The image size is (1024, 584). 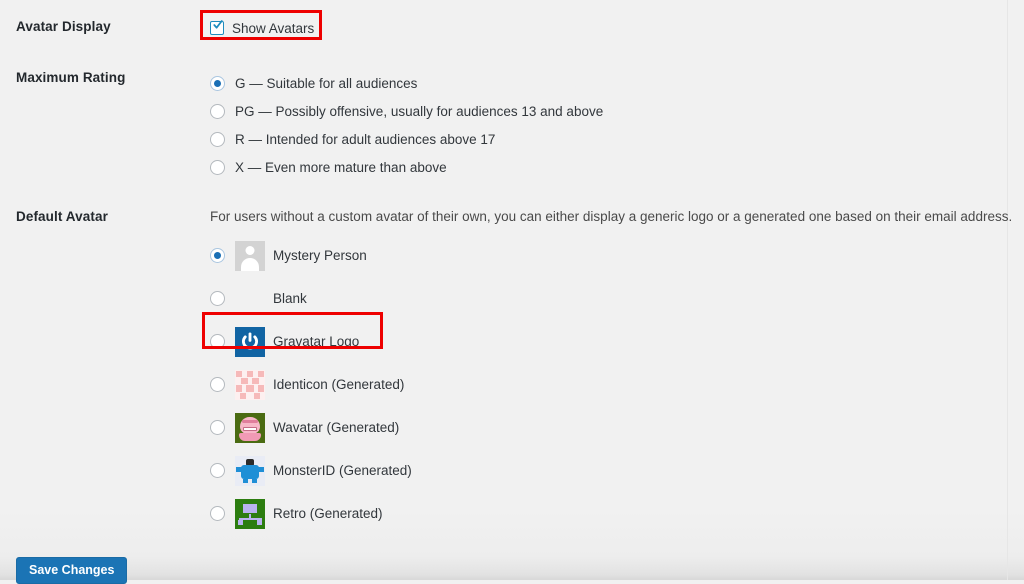 I want to click on monsterid-avatar-icon, so click(x=250, y=470).